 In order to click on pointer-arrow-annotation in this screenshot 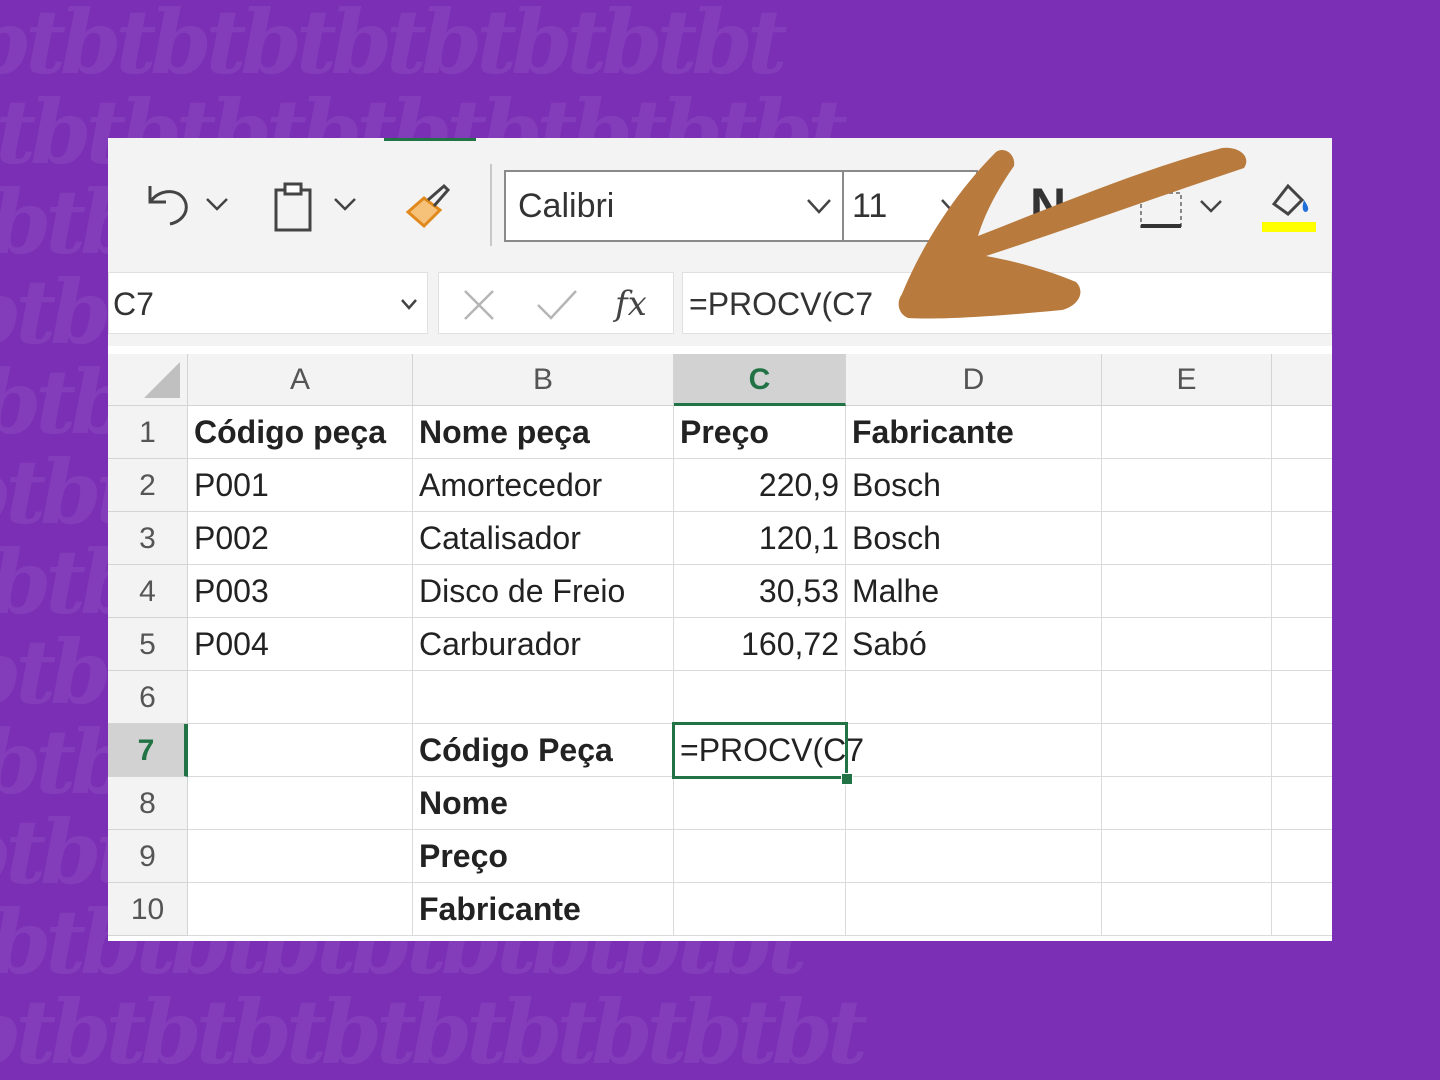, I will do `click(1072, 233)`.